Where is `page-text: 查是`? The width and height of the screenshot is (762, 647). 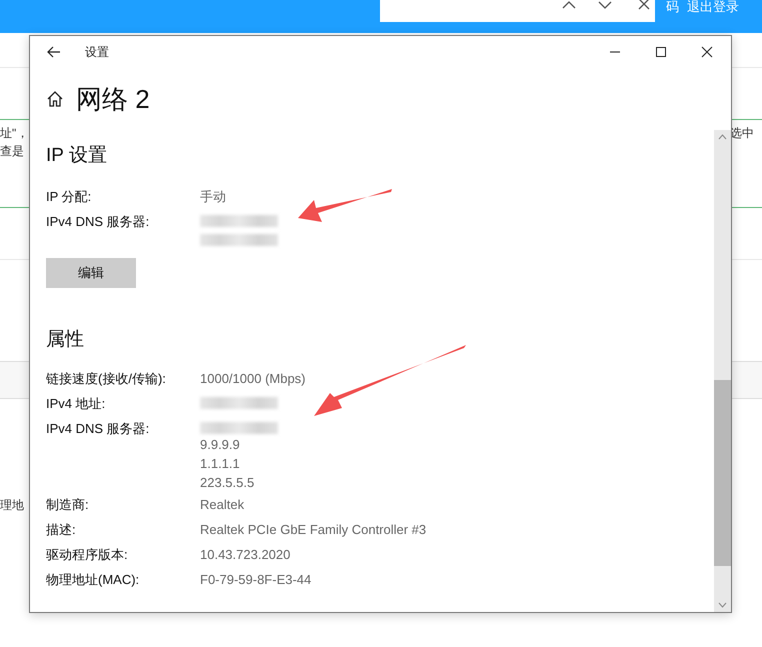 page-text: 查是 is located at coordinates (12, 151).